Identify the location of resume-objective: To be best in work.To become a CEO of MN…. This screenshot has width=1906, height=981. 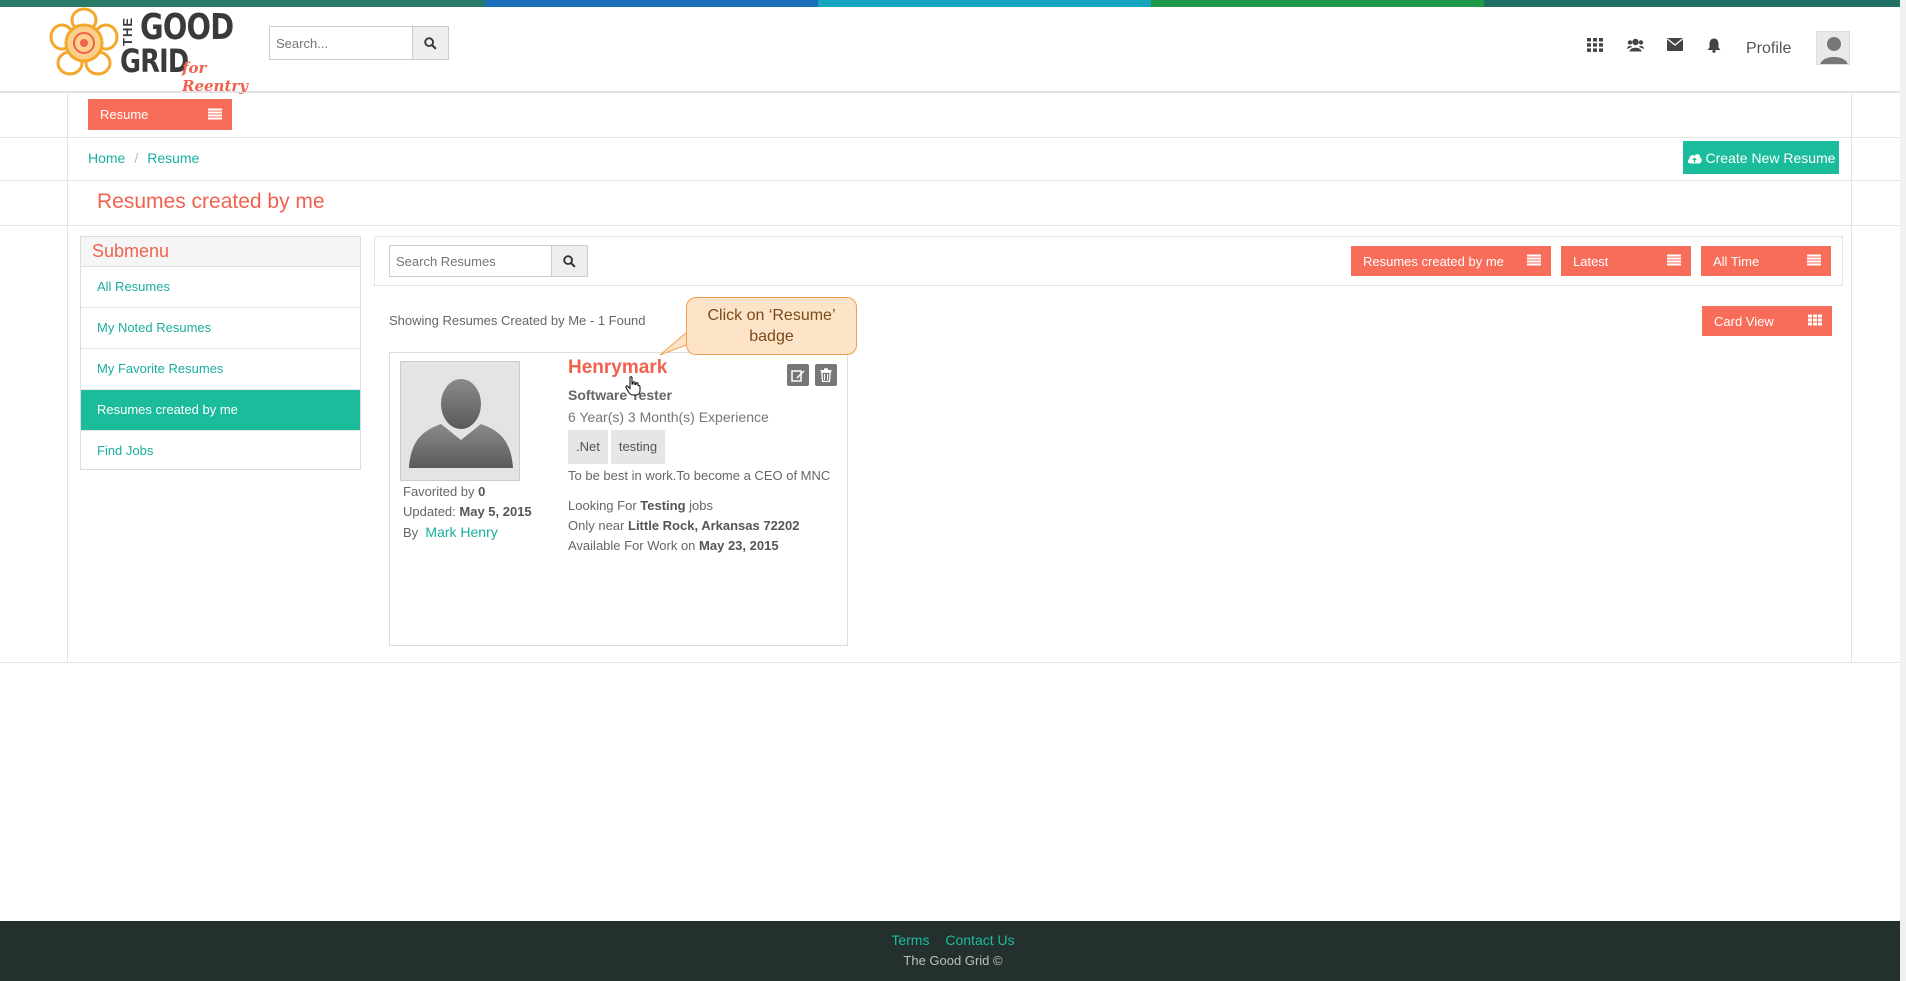
(699, 475).